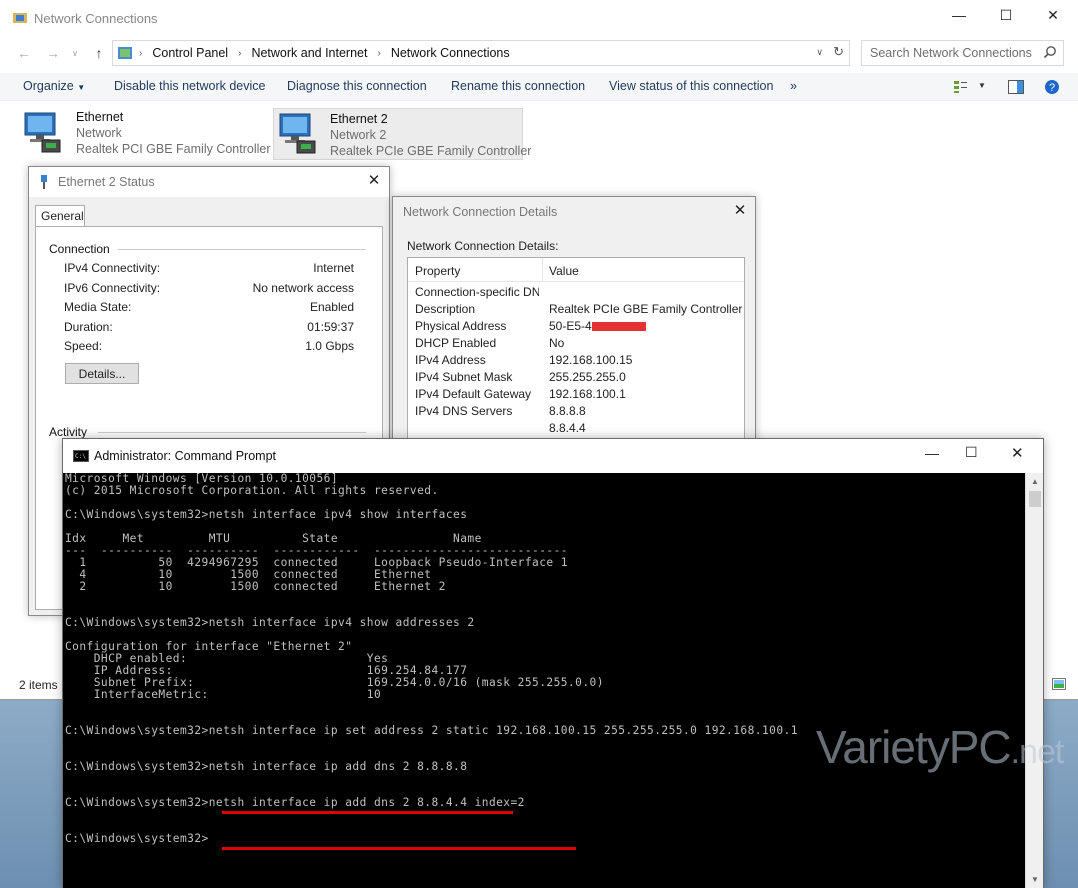  I want to click on list-item: Physical Address 50-E5-4, so click(576, 326).